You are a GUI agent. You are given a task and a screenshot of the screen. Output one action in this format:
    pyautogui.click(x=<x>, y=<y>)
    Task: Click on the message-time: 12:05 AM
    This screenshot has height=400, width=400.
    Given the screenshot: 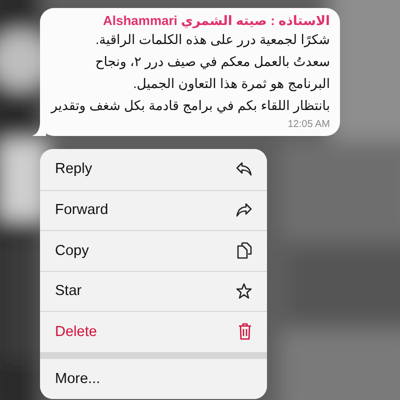 What is the action you would take?
    pyautogui.click(x=309, y=124)
    